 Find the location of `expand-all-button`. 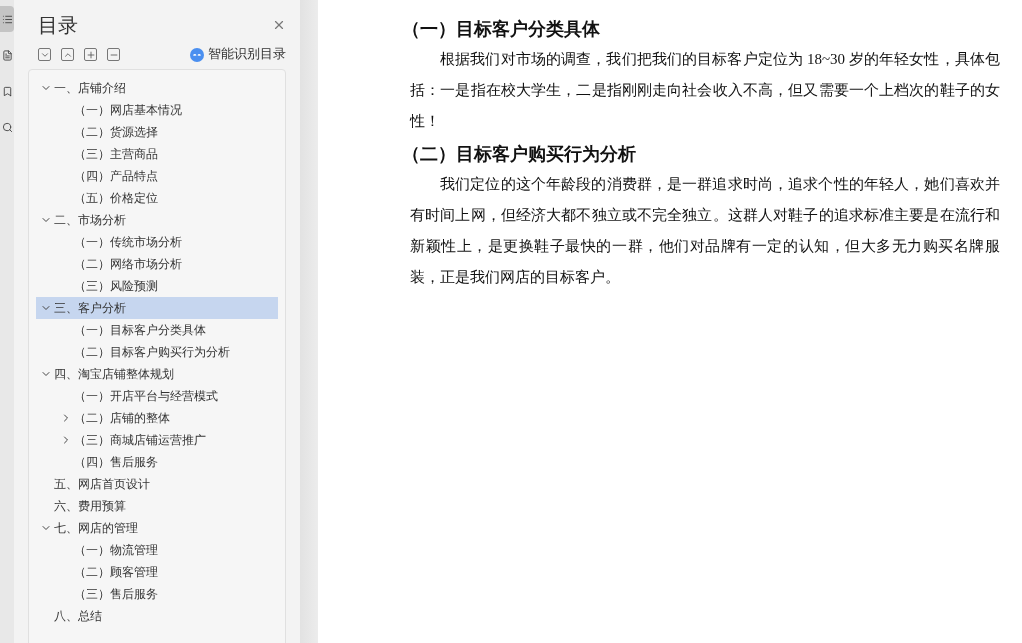

expand-all-button is located at coordinates (67, 54).